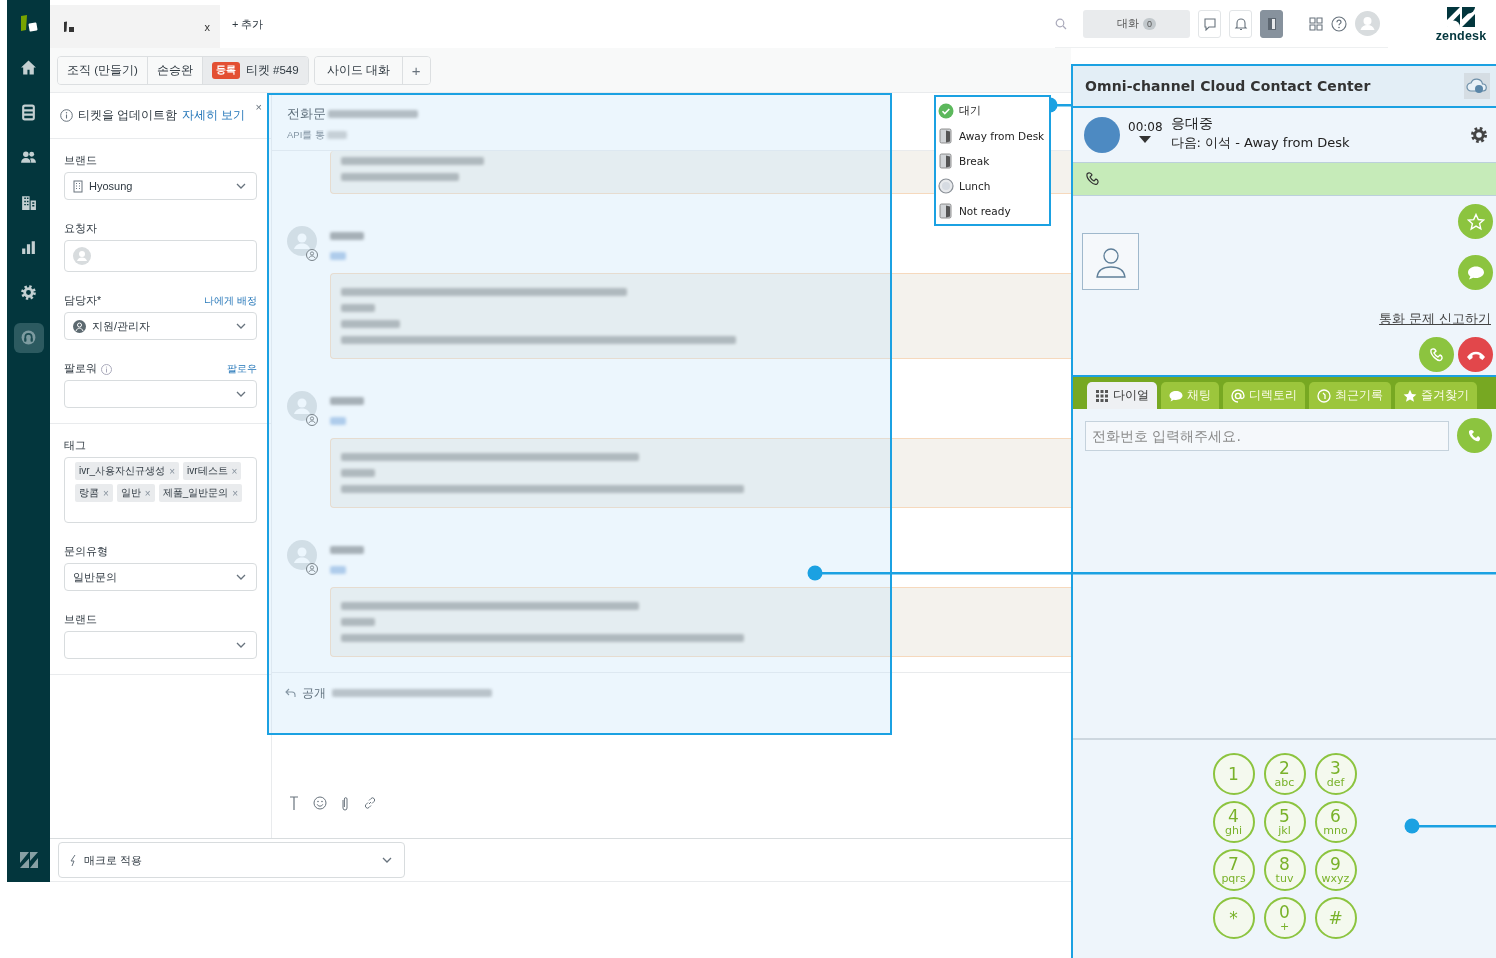  What do you see at coordinates (320, 803) in the screenshot?
I see `emoji-icon` at bounding box center [320, 803].